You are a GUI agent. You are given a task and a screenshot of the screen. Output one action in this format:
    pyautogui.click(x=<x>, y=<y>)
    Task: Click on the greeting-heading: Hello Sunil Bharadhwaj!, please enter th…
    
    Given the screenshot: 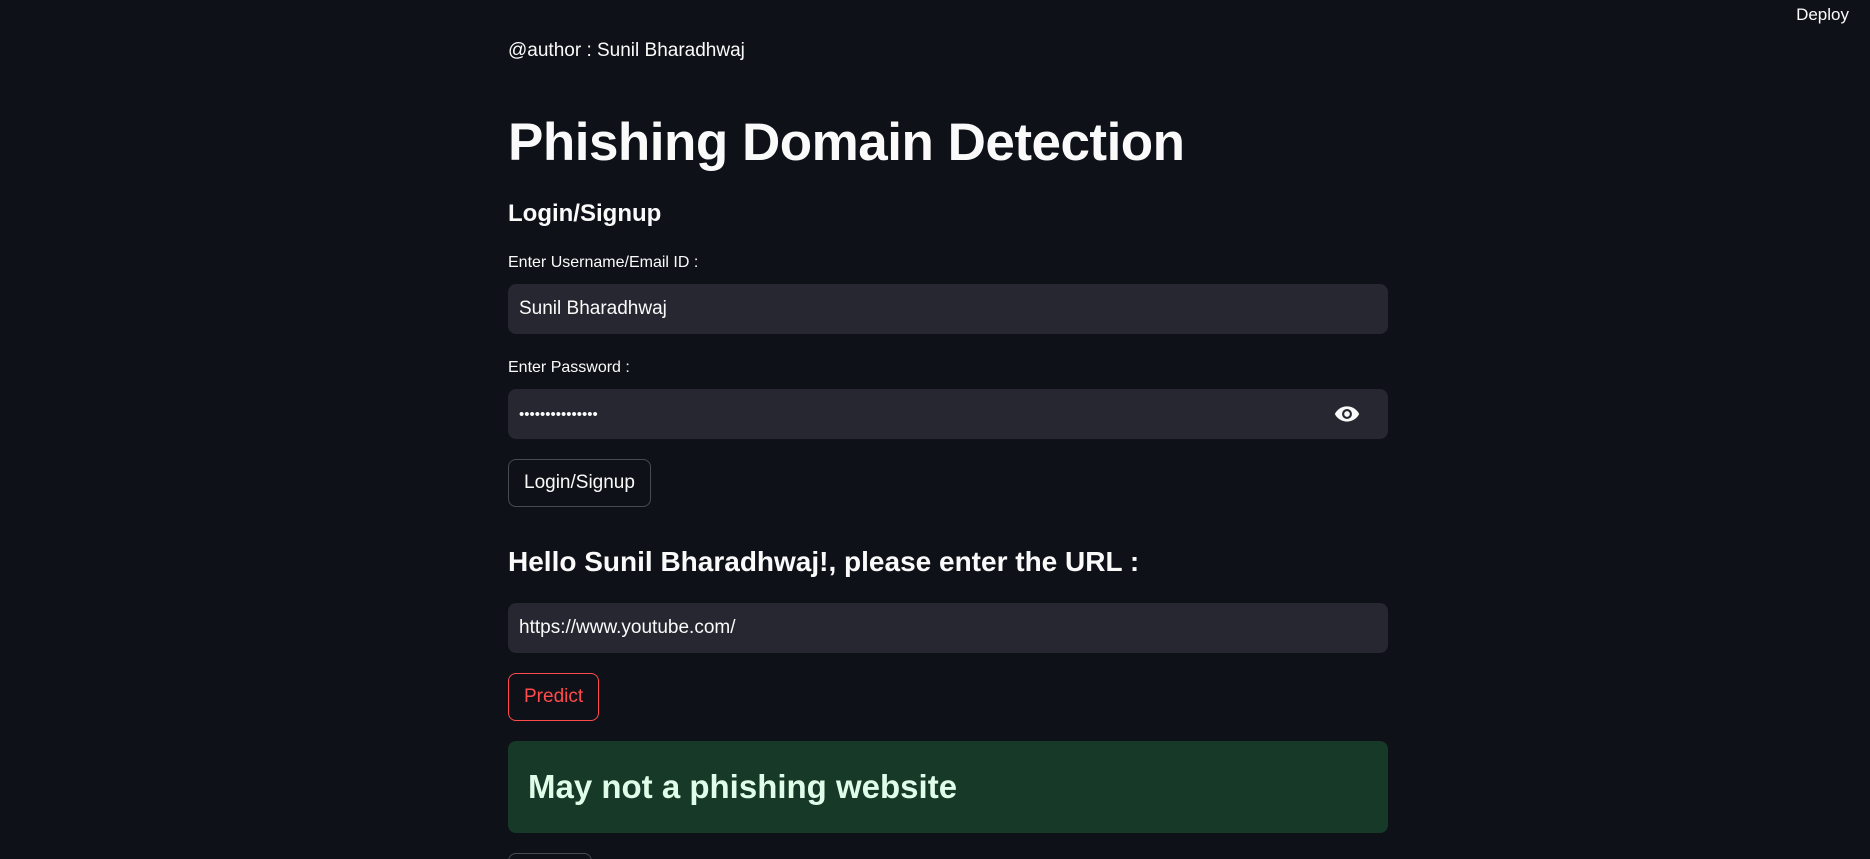 What is the action you would take?
    pyautogui.click(x=824, y=561)
    